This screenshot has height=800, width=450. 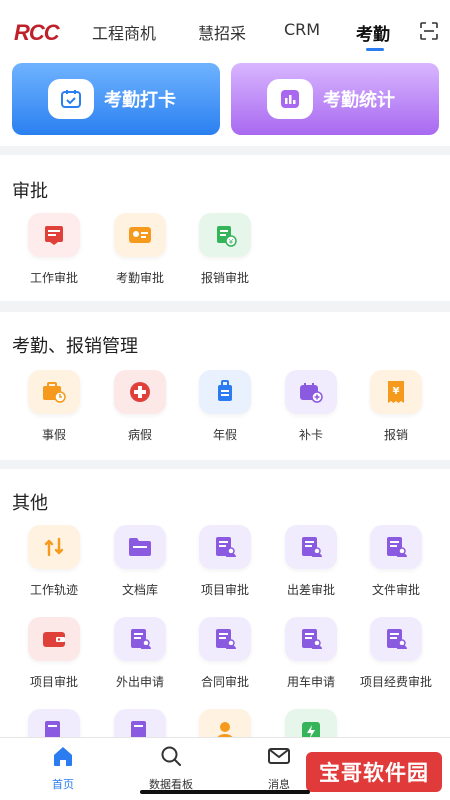 What do you see at coordinates (139, 278) in the screenshot?
I see `attendance-approval-label: 考勤审批` at bounding box center [139, 278].